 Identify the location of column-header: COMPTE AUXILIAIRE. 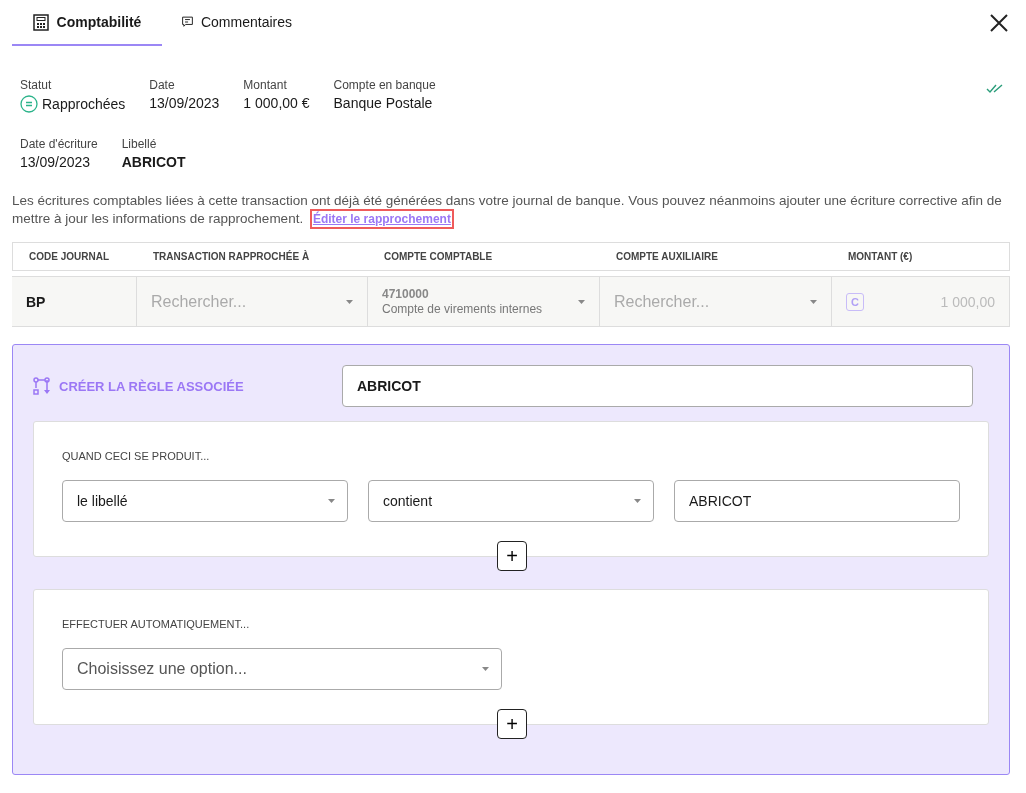
(716, 256).